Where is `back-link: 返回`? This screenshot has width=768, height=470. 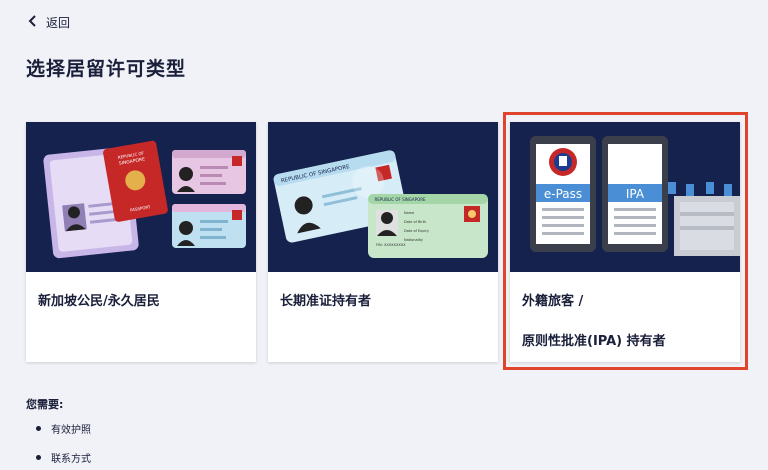 back-link: 返回 is located at coordinates (49, 22).